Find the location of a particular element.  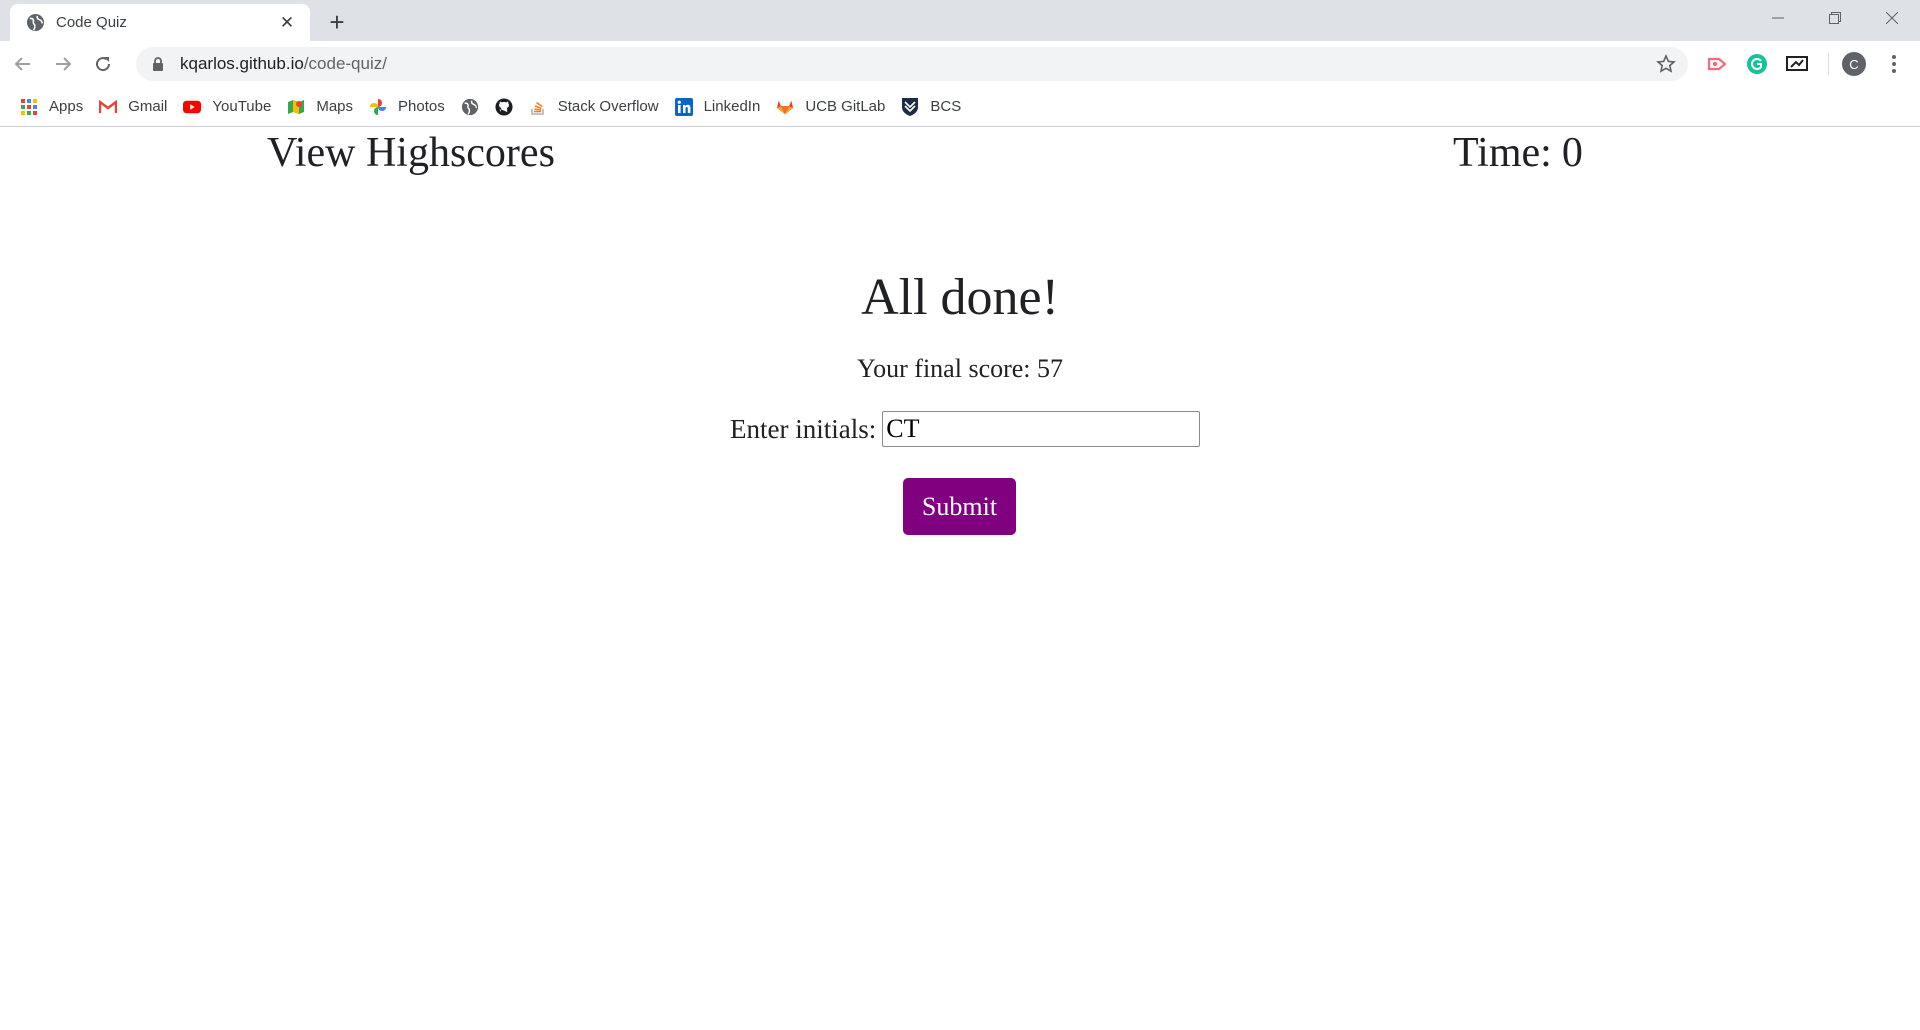

bookmark-label: Gmail is located at coordinates (148, 106).